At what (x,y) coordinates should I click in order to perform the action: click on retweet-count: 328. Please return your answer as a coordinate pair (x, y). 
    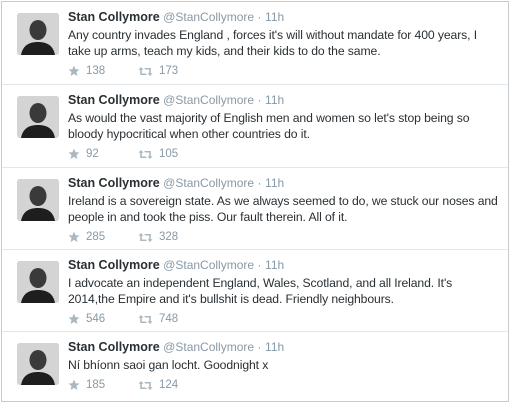
    Looking at the image, I should click on (169, 237).